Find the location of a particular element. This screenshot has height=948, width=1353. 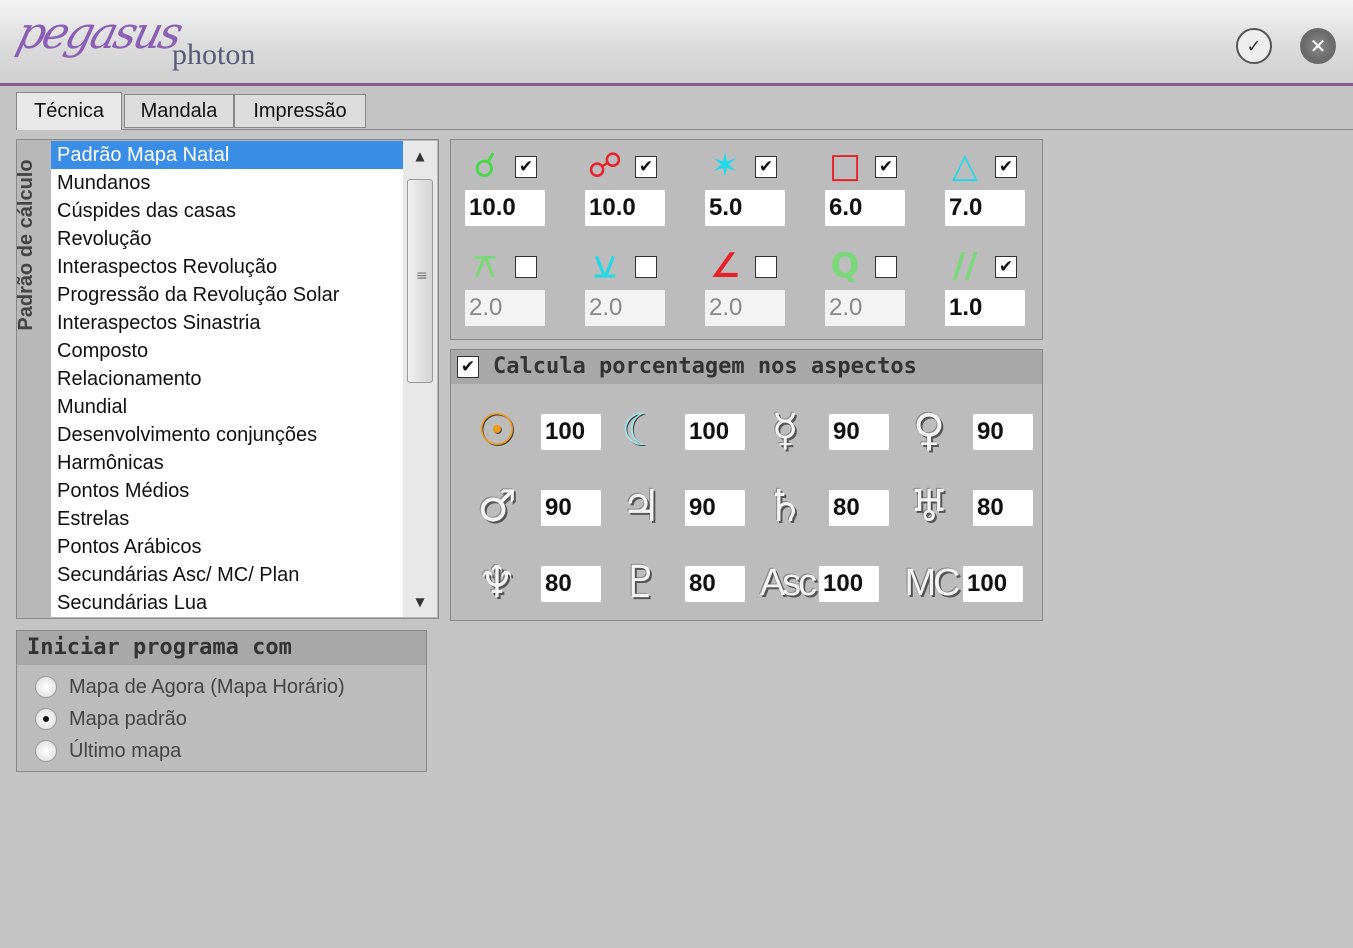

app-logo-script: pegasus is located at coordinates (98, 33).